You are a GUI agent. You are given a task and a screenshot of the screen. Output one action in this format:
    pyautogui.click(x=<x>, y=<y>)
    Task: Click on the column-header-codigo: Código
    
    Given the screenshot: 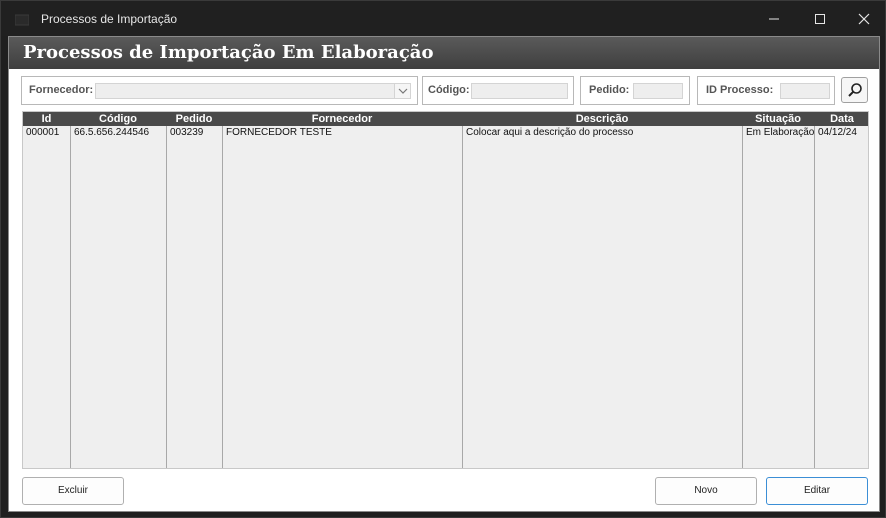 What is the action you would take?
    pyautogui.click(x=118, y=119)
    